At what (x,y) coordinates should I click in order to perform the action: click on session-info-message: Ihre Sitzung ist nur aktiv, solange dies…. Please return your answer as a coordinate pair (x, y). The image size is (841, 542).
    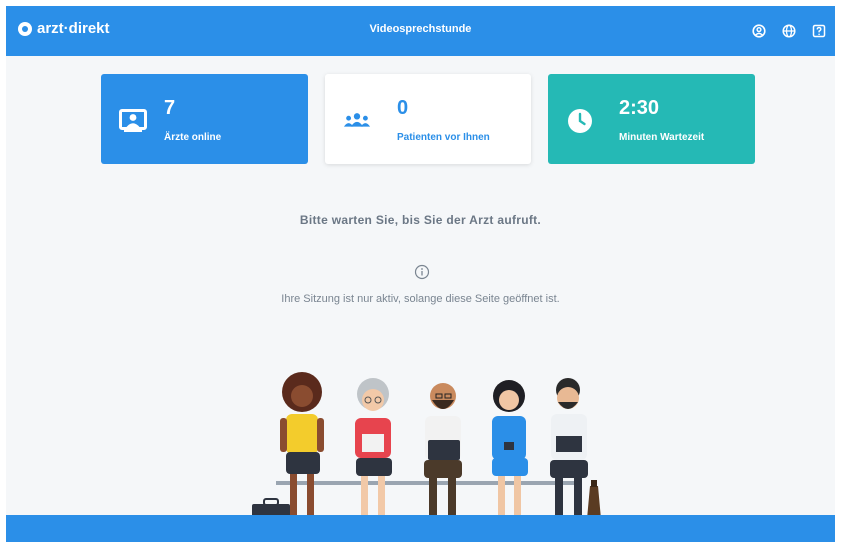
    Looking at the image, I should click on (420, 299).